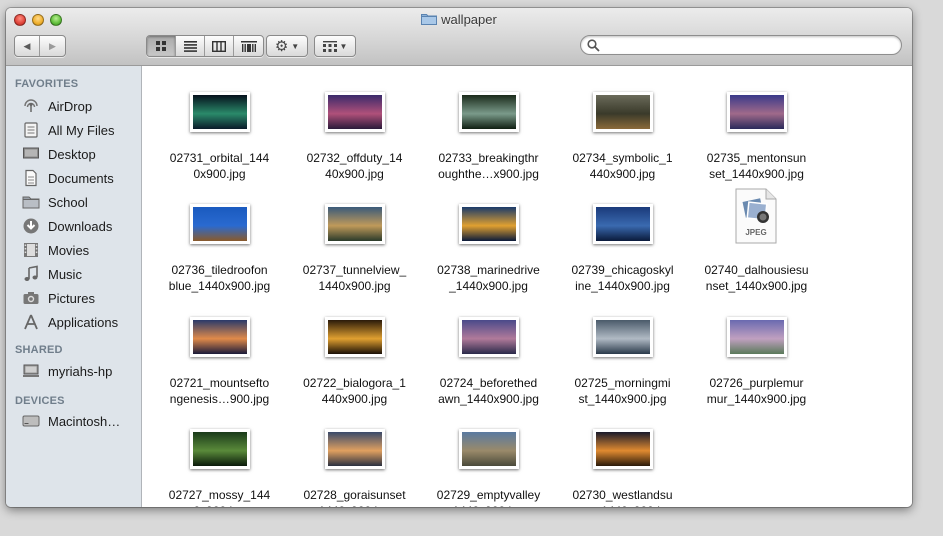 The height and width of the screenshot is (536, 943). Describe the element at coordinates (622, 246) in the screenshot. I see `file-item: 02739_chicagoskyl ine_1440x900.jpg` at that location.